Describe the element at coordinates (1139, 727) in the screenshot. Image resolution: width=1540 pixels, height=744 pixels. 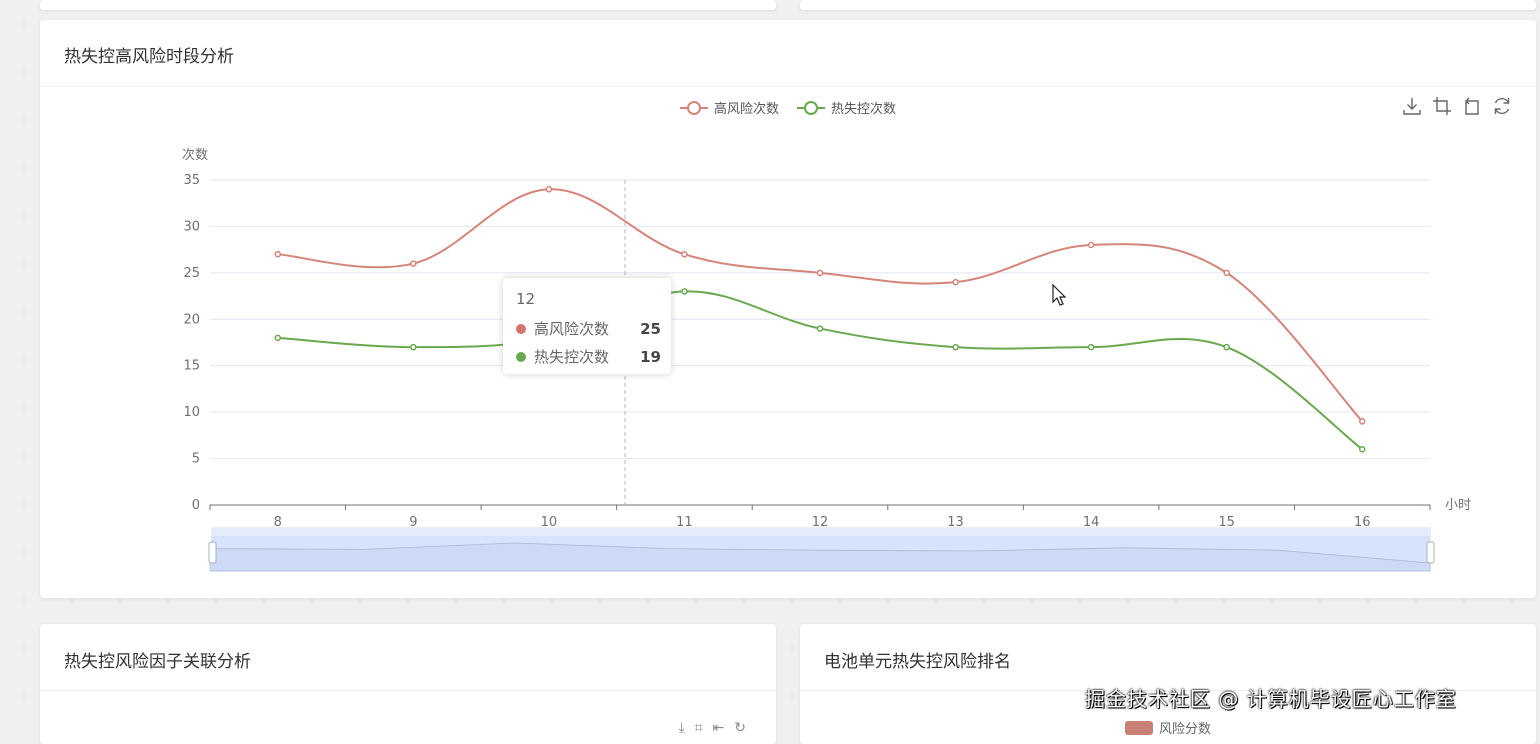
I see `legend-swatch-icon` at that location.